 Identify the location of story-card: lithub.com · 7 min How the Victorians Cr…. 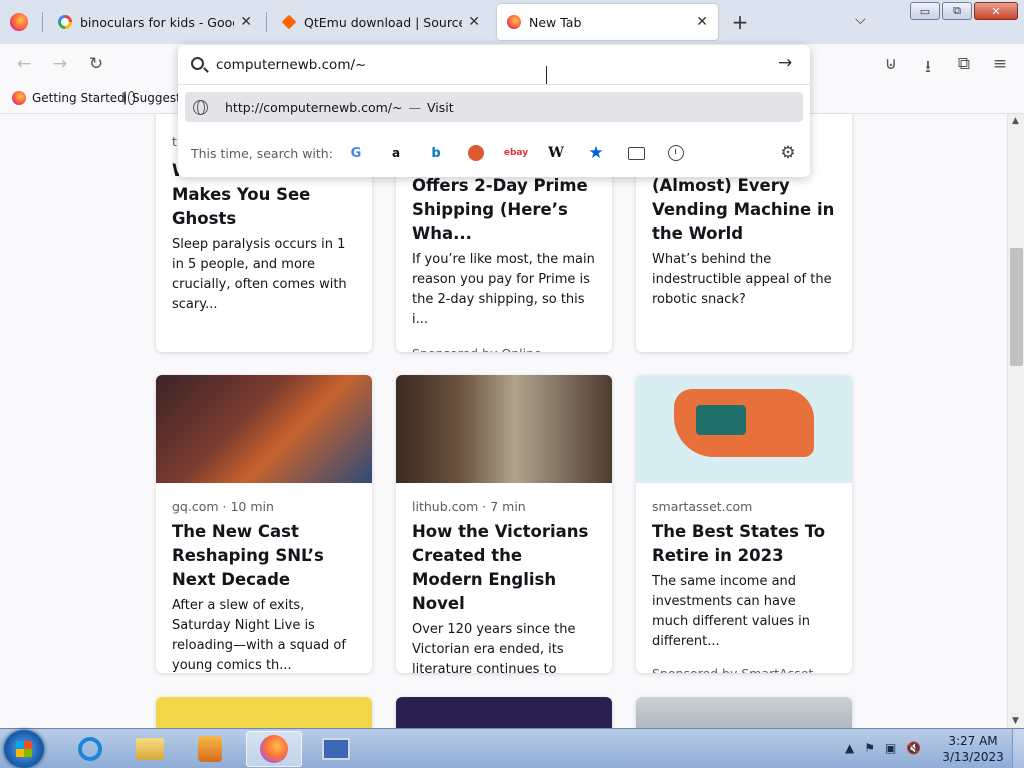
(504, 524).